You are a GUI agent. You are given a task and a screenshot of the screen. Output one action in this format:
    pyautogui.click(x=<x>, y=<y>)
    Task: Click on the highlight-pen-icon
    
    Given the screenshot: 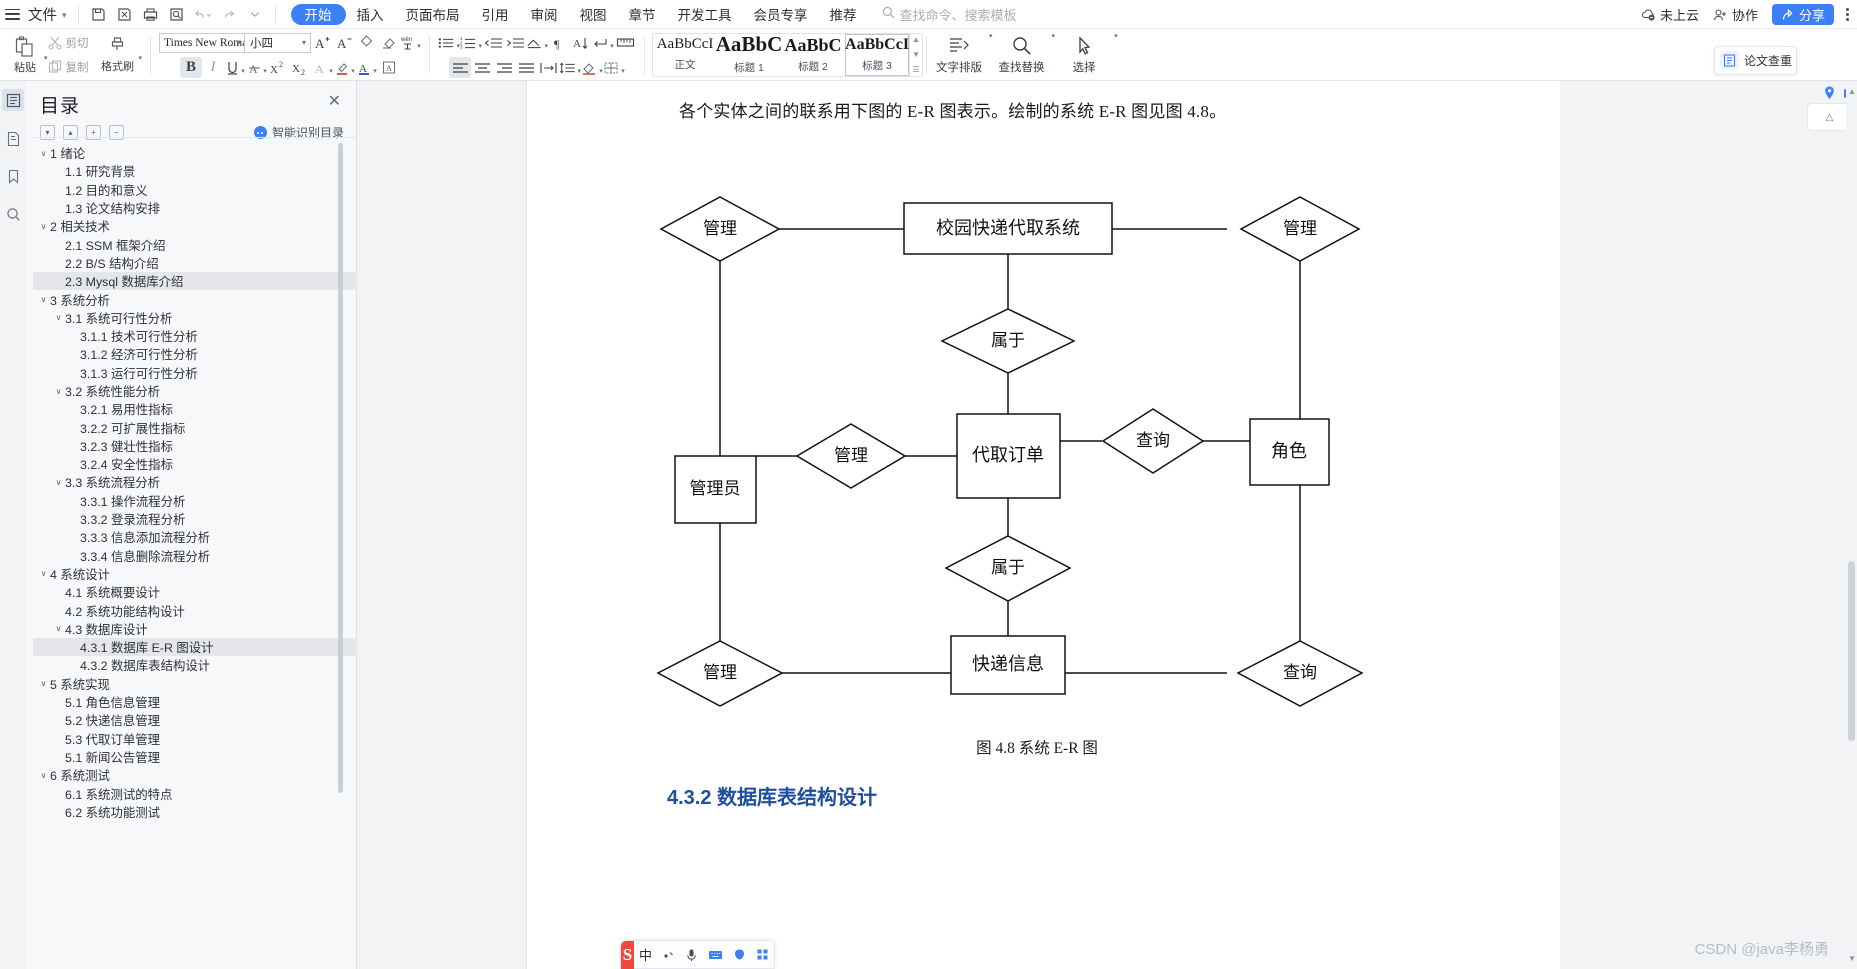 What is the action you would take?
    pyautogui.click(x=366, y=42)
    